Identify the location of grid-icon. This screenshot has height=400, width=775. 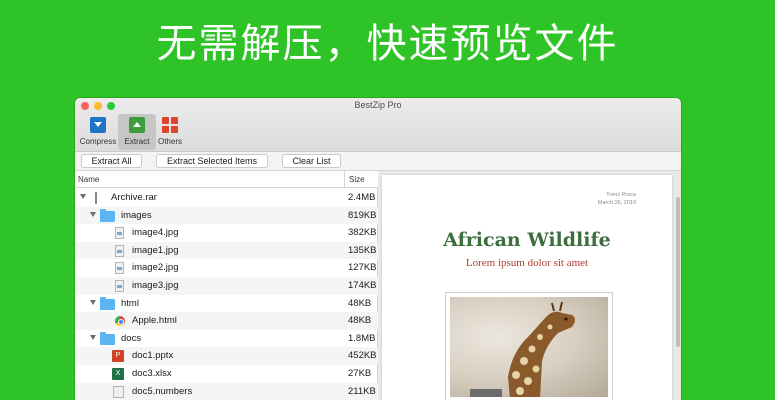
(170, 125).